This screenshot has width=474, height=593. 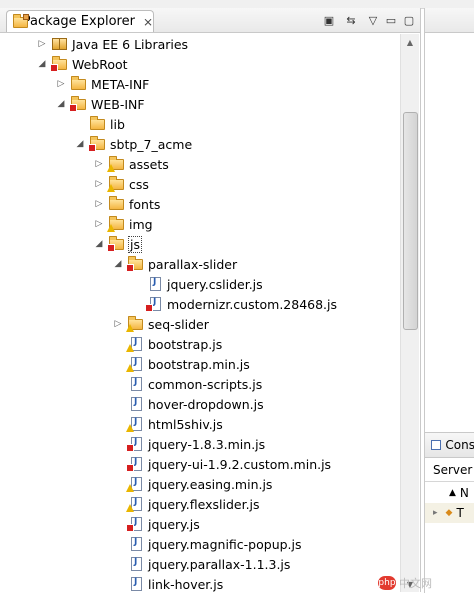 I want to click on server-hat-icon: ▲, so click(x=452, y=493).